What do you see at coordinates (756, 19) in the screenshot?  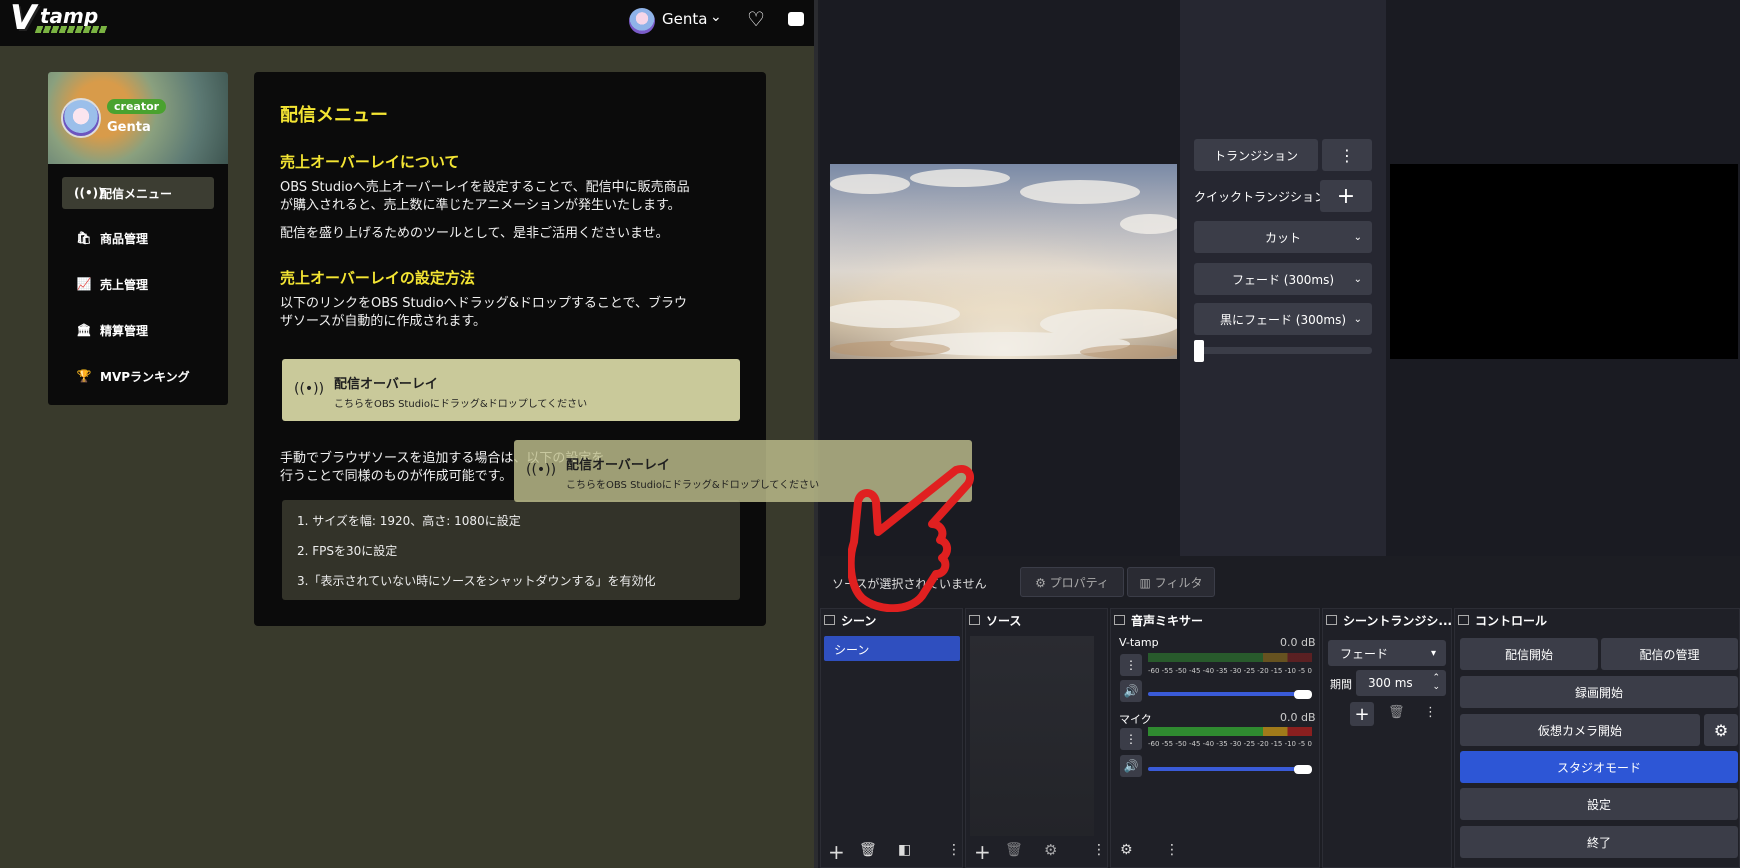 I see `heart-icon: ♡` at bounding box center [756, 19].